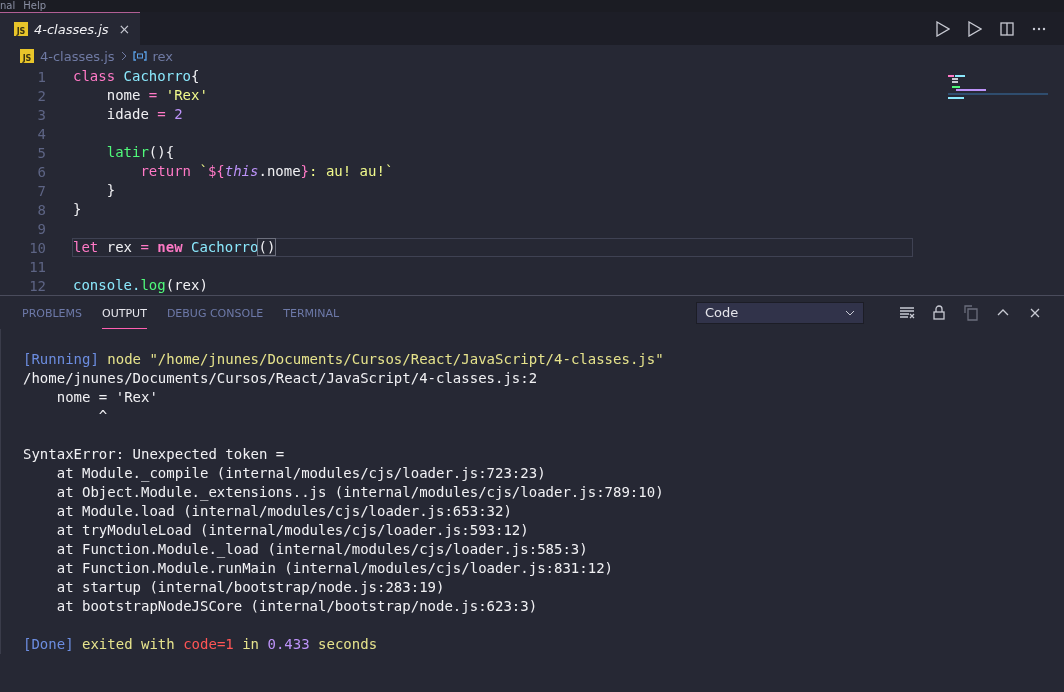 The height and width of the screenshot is (692, 1064). Describe the element at coordinates (322, 549) in the screenshot. I see `output-line: at Function.Module._load (internal/modules/cjs/loader.js:585:3)` at that location.